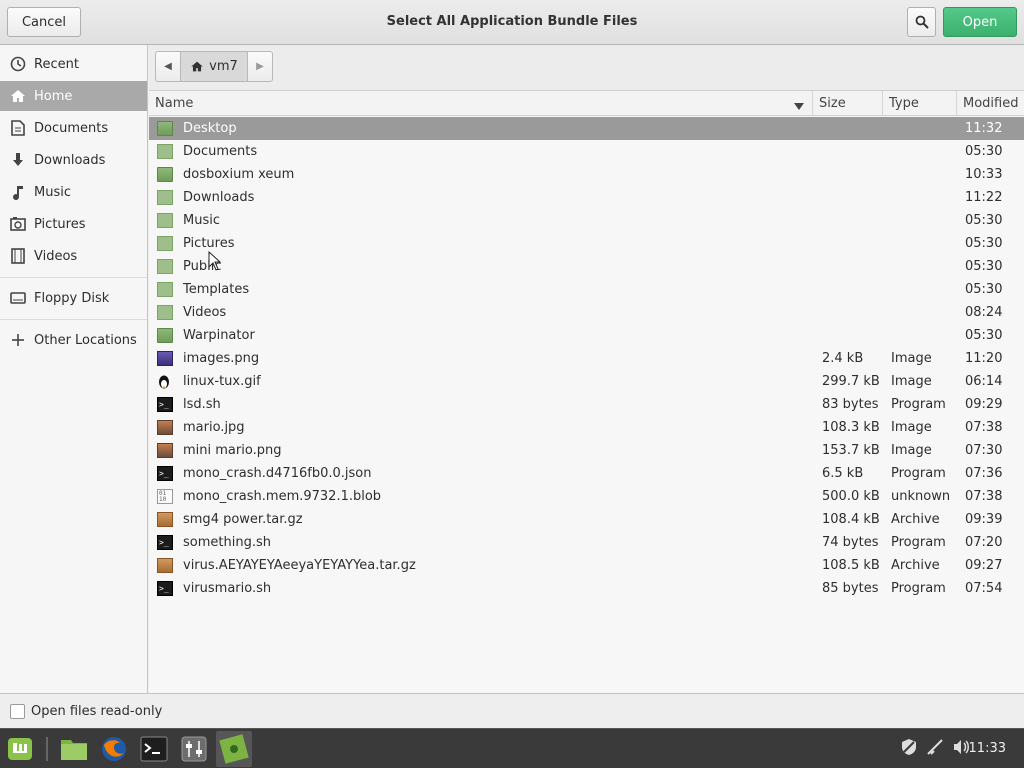 This screenshot has width=1024, height=768. I want to click on path-home-button: vm7, so click(214, 66).